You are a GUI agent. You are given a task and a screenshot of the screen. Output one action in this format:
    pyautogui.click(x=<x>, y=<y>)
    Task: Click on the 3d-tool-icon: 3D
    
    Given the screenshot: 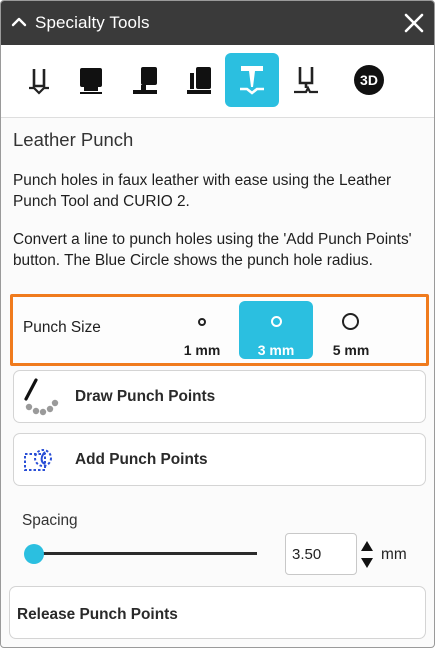 What is the action you would take?
    pyautogui.click(x=369, y=80)
    